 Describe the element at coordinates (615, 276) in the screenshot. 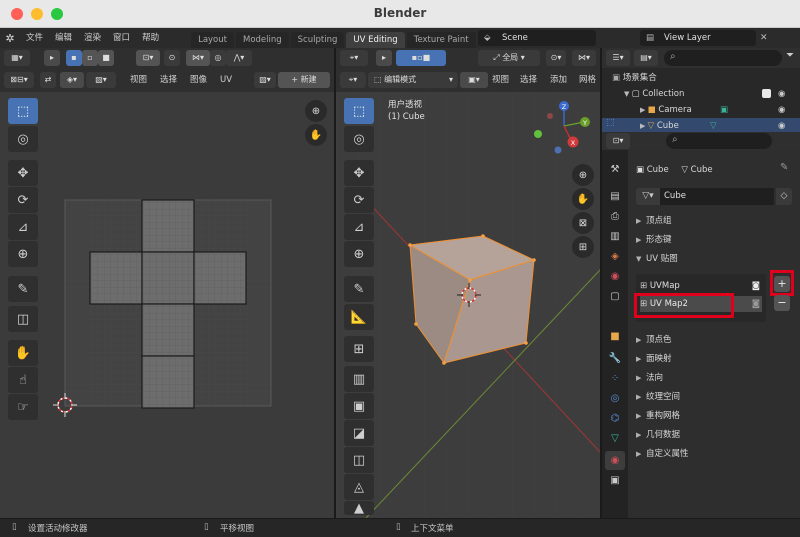

I see `world-tab-icon: ◉` at that location.